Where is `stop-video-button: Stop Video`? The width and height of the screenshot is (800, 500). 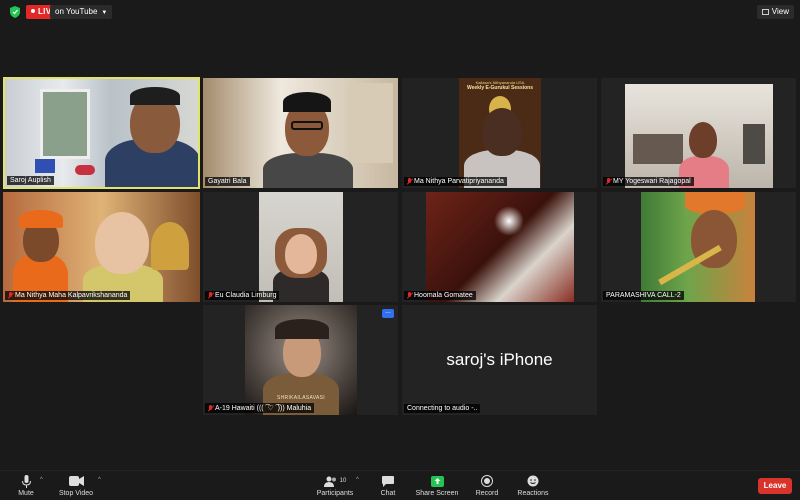
stop-video-button: Stop Video is located at coordinates (76, 485).